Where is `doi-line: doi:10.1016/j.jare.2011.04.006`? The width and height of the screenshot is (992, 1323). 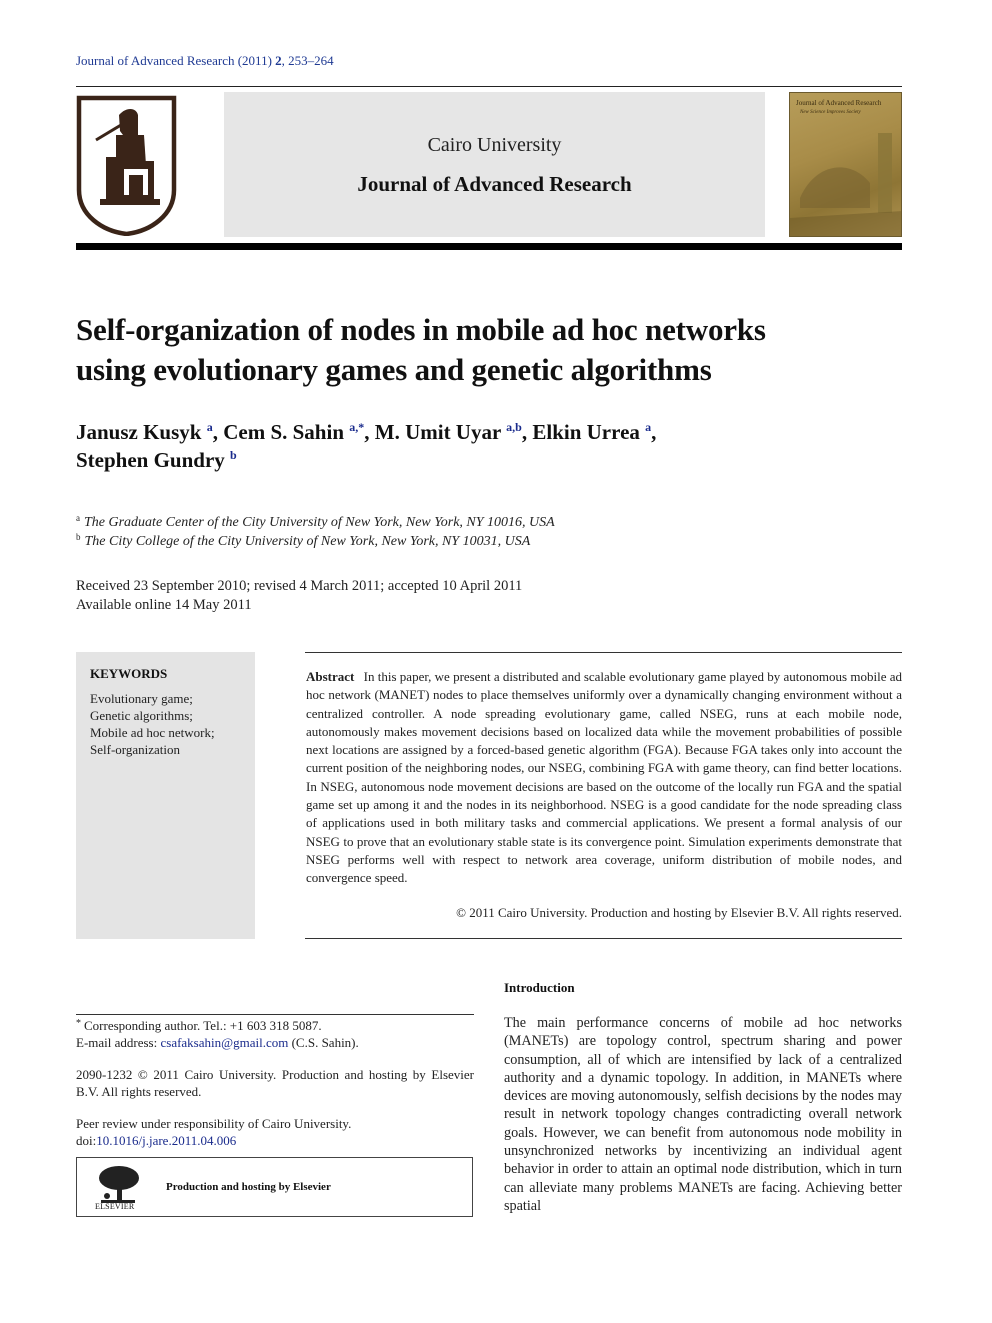
doi-line: doi:10.1016/j.jare.2011.04.006 is located at coordinates (275, 1141).